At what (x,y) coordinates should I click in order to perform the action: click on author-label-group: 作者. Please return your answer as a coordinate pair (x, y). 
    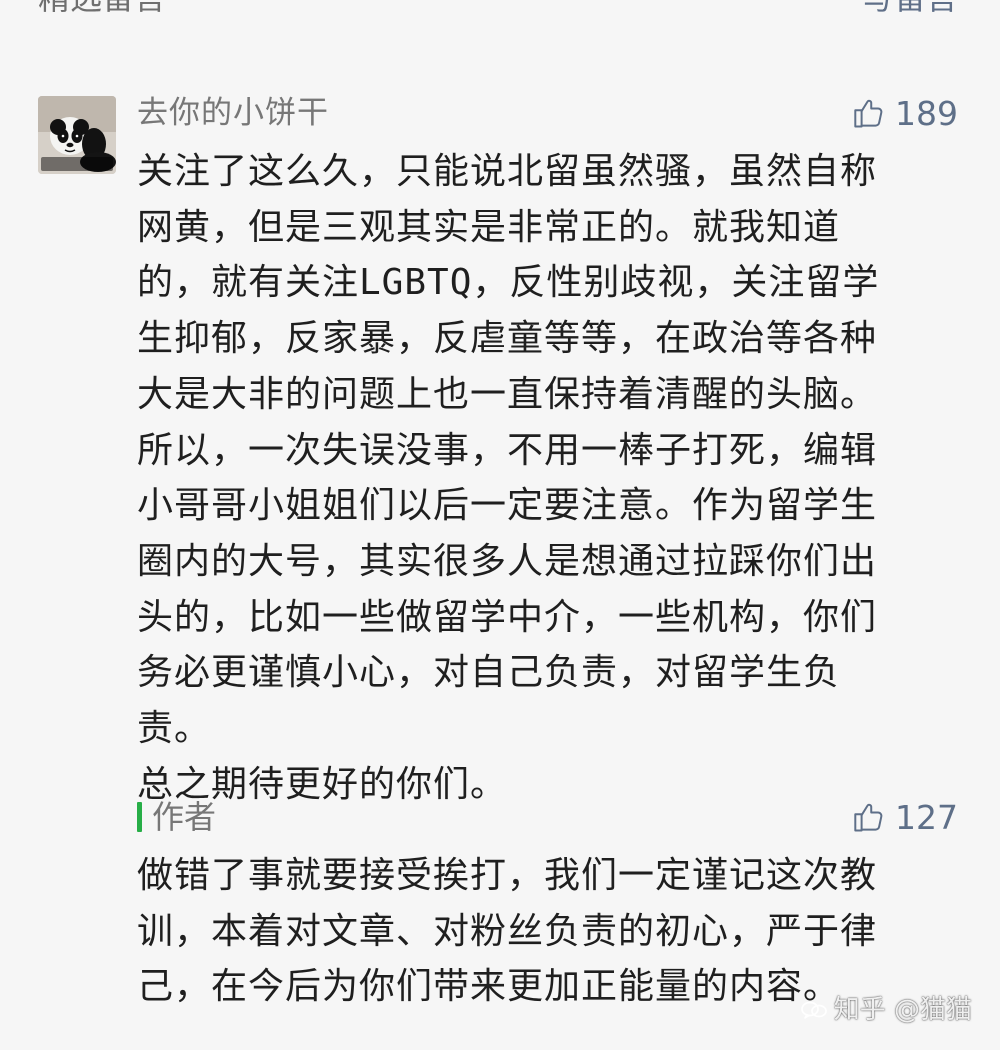
    Looking at the image, I should click on (176, 817).